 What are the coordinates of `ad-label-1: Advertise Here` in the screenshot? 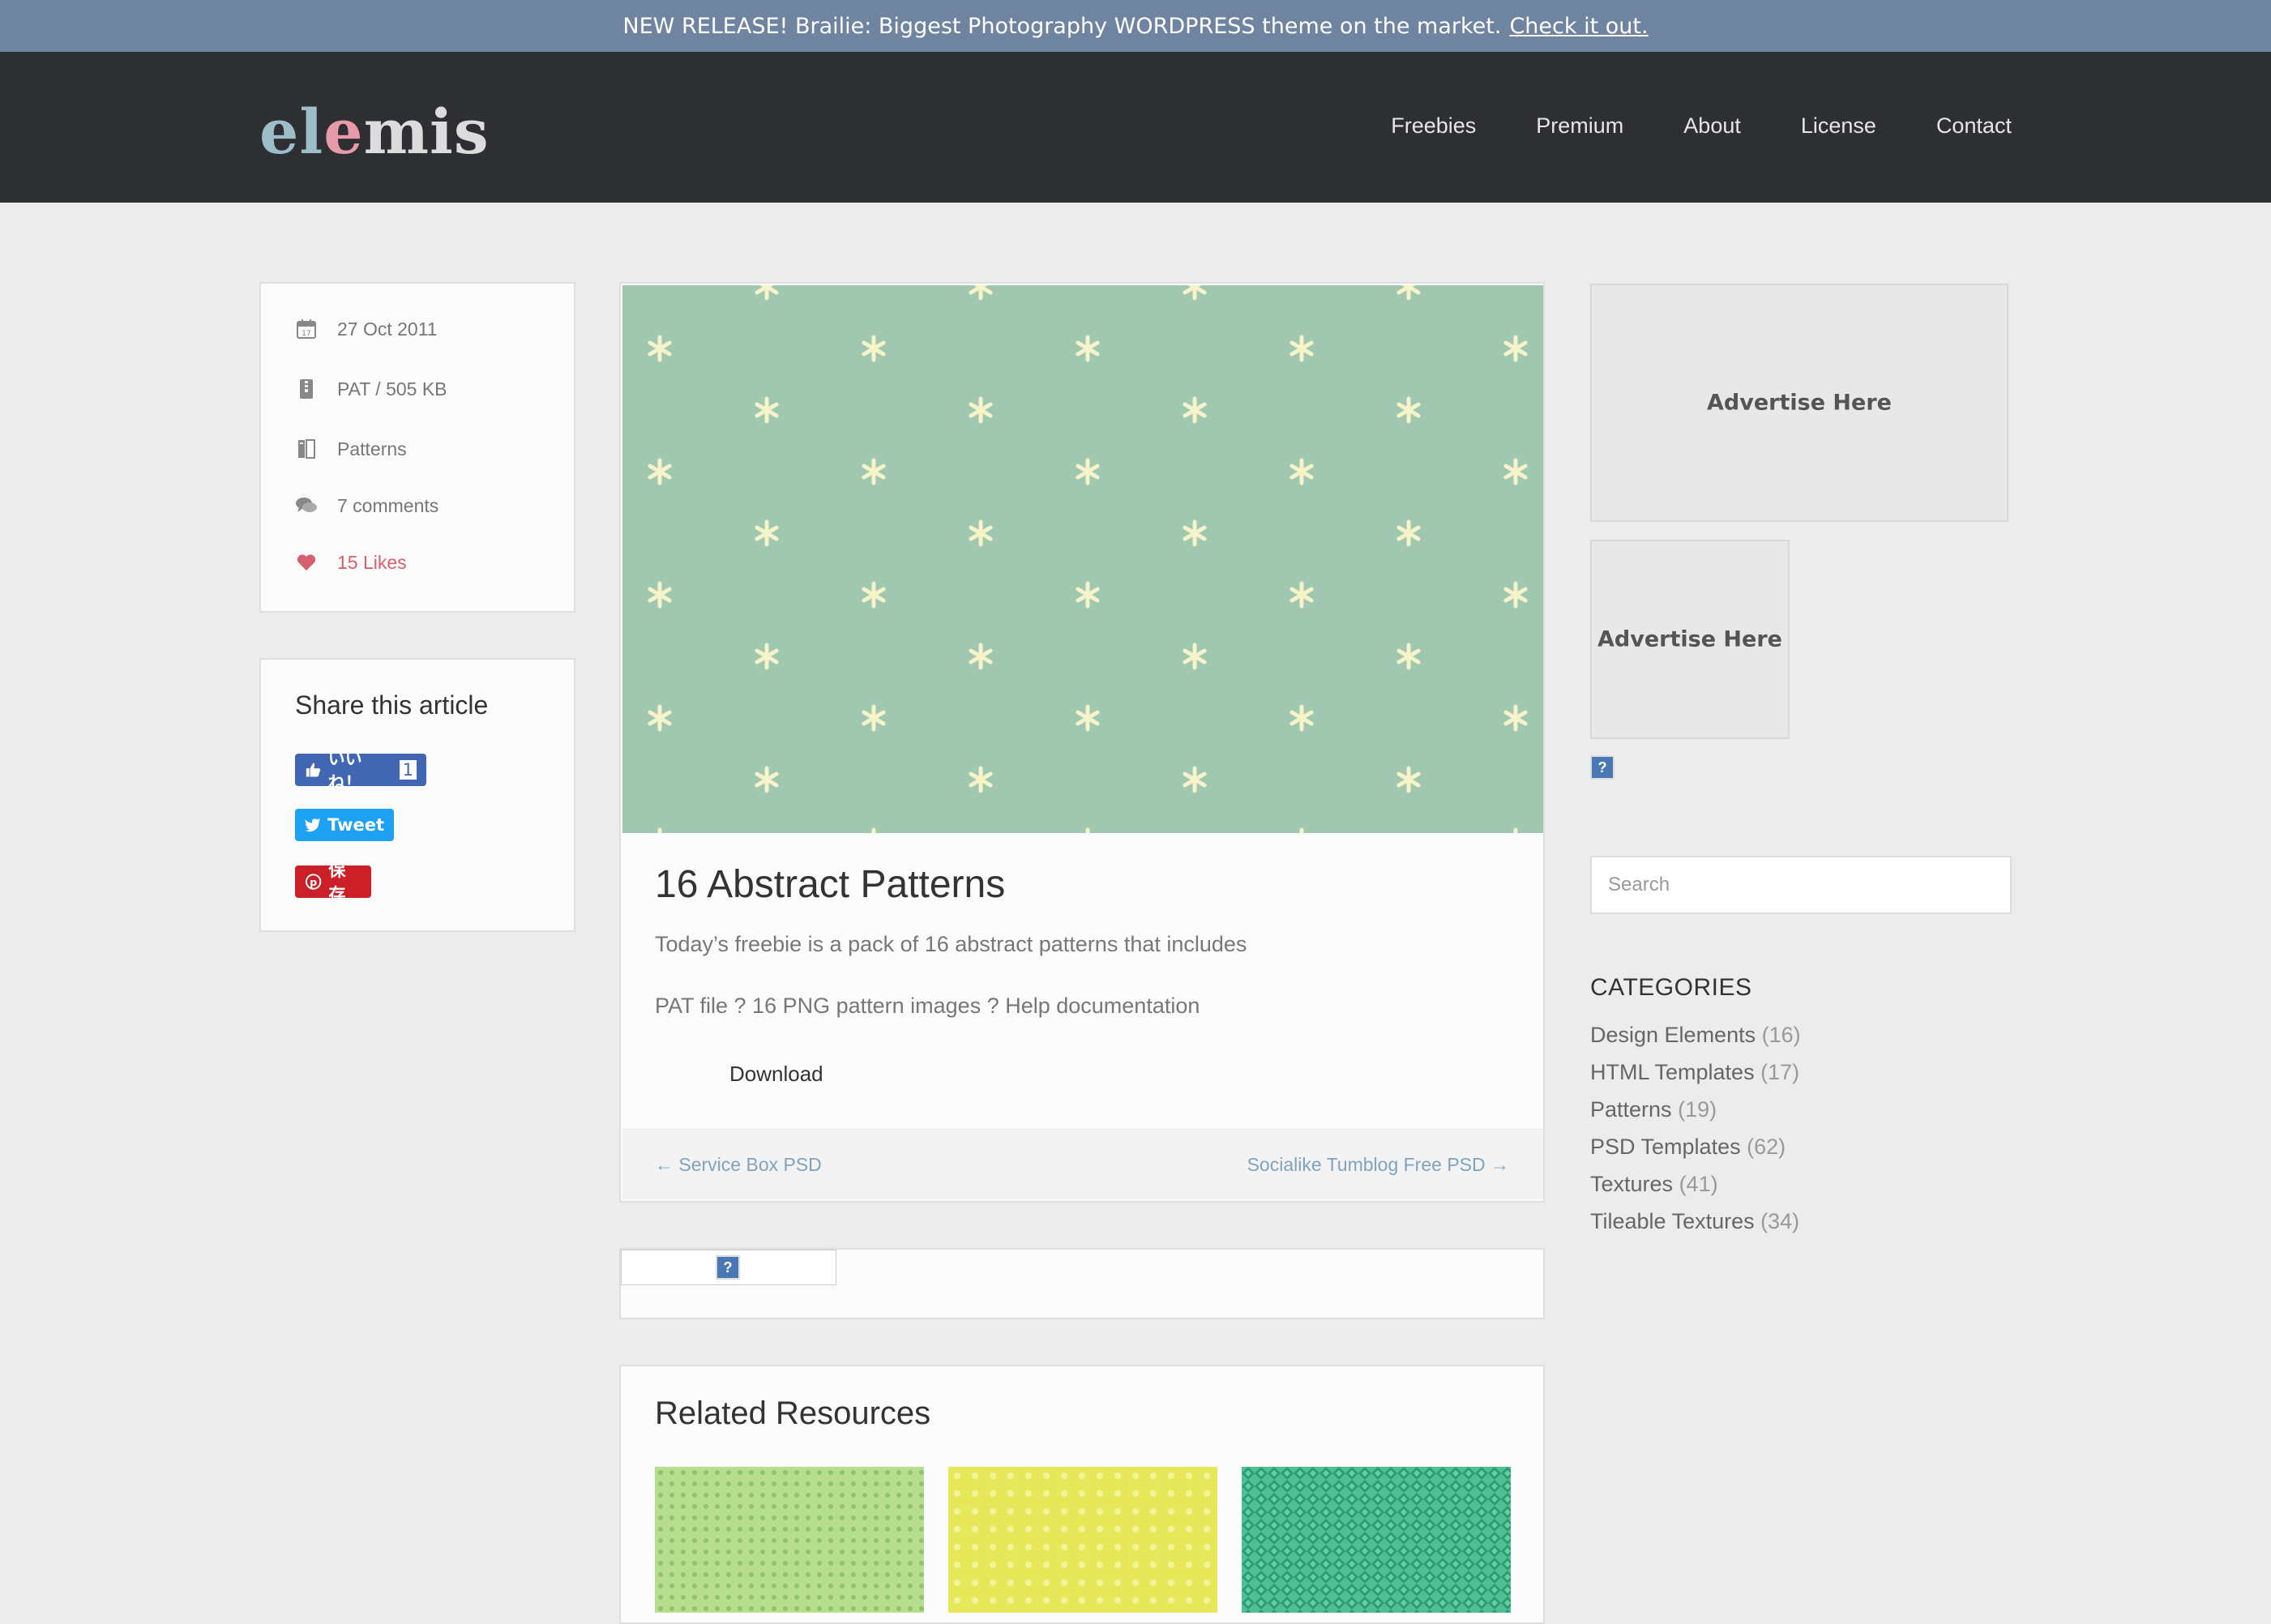 It's located at (1800, 403).